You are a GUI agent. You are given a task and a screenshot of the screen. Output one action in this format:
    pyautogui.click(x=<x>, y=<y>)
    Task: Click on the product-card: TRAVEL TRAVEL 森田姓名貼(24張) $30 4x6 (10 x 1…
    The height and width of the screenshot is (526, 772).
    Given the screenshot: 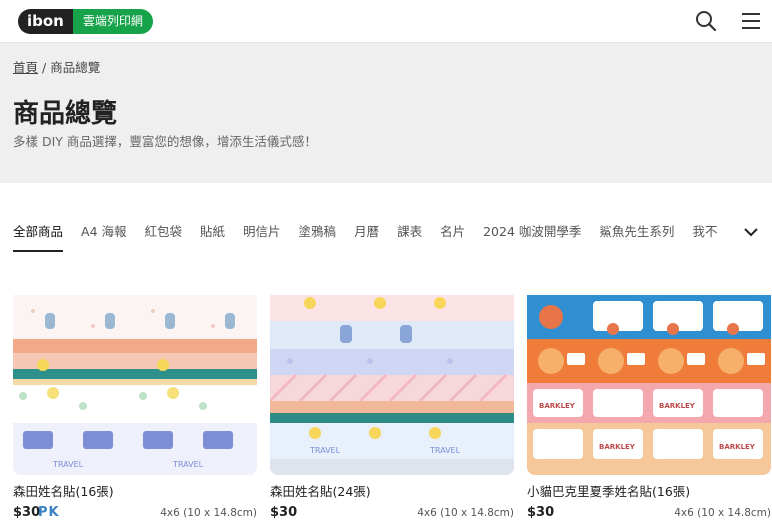 What is the action you would take?
    pyautogui.click(x=392, y=401)
    